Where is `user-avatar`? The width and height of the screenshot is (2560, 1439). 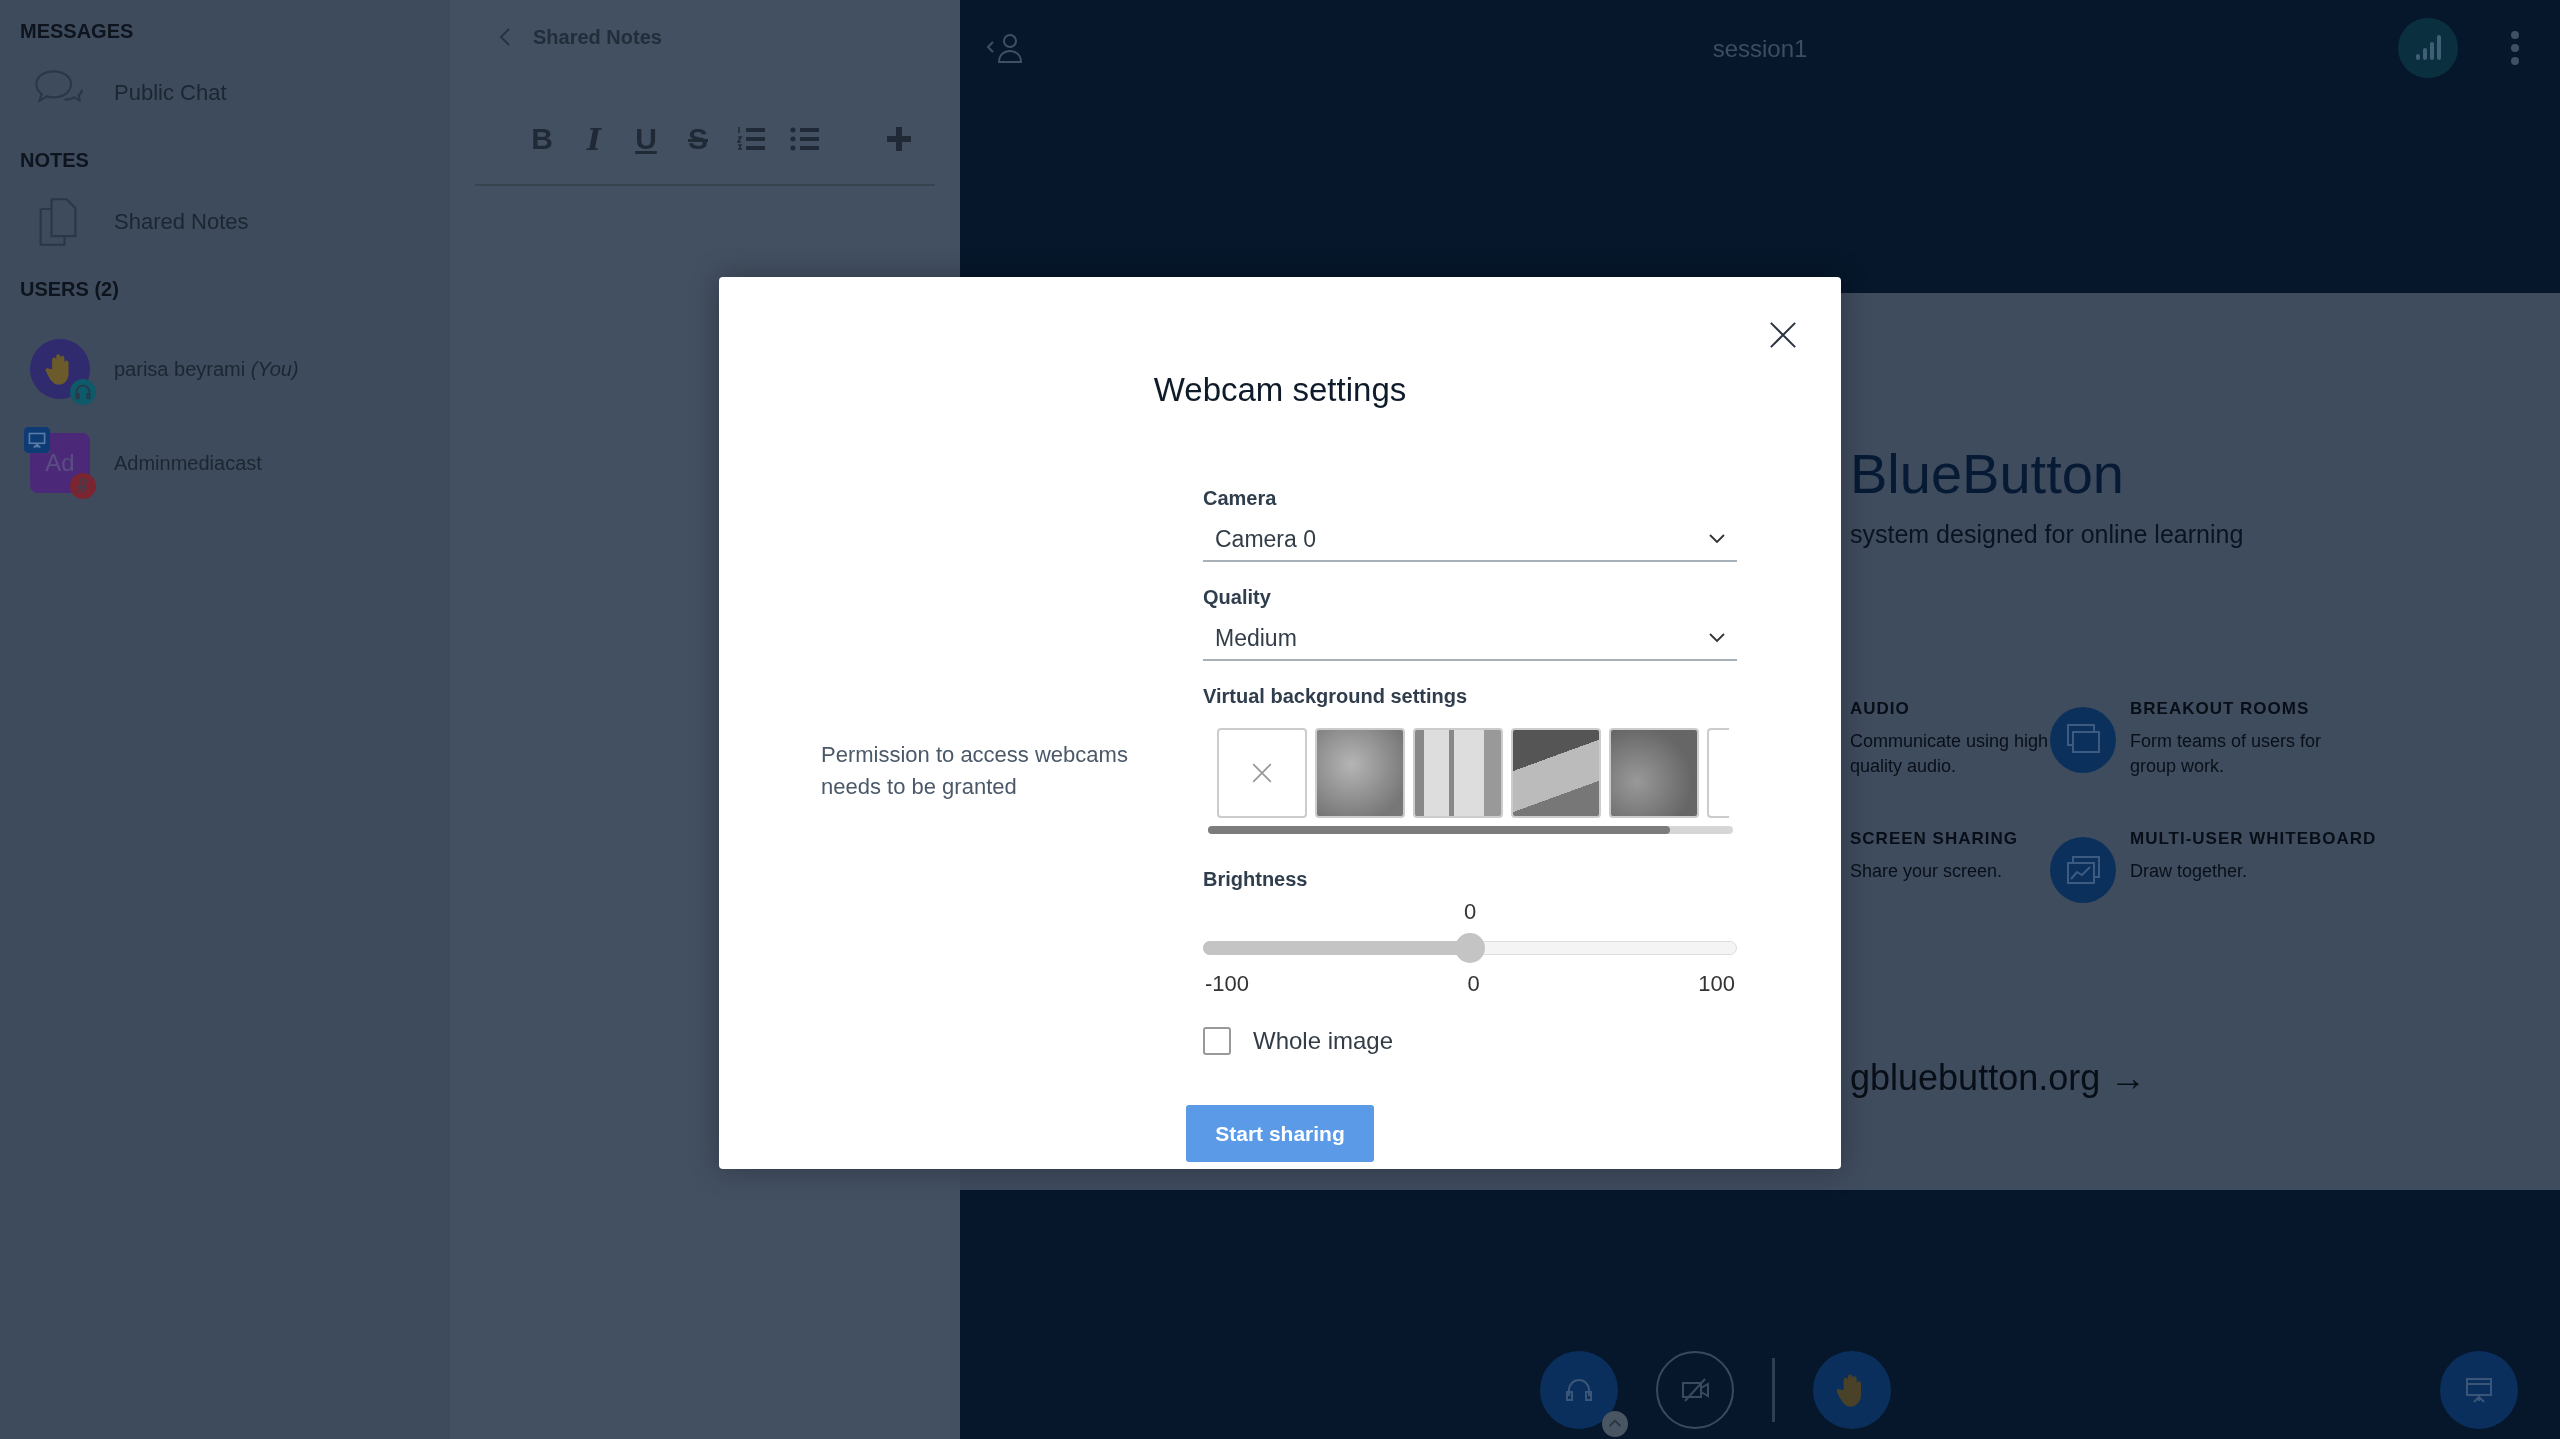 user-avatar is located at coordinates (60, 369).